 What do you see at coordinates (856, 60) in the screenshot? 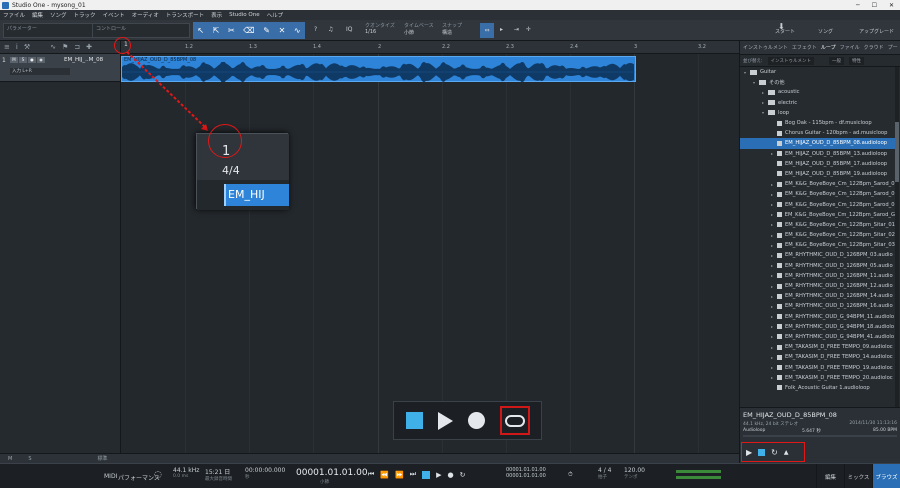
I see `sort-attribute: 特性` at bounding box center [856, 60].